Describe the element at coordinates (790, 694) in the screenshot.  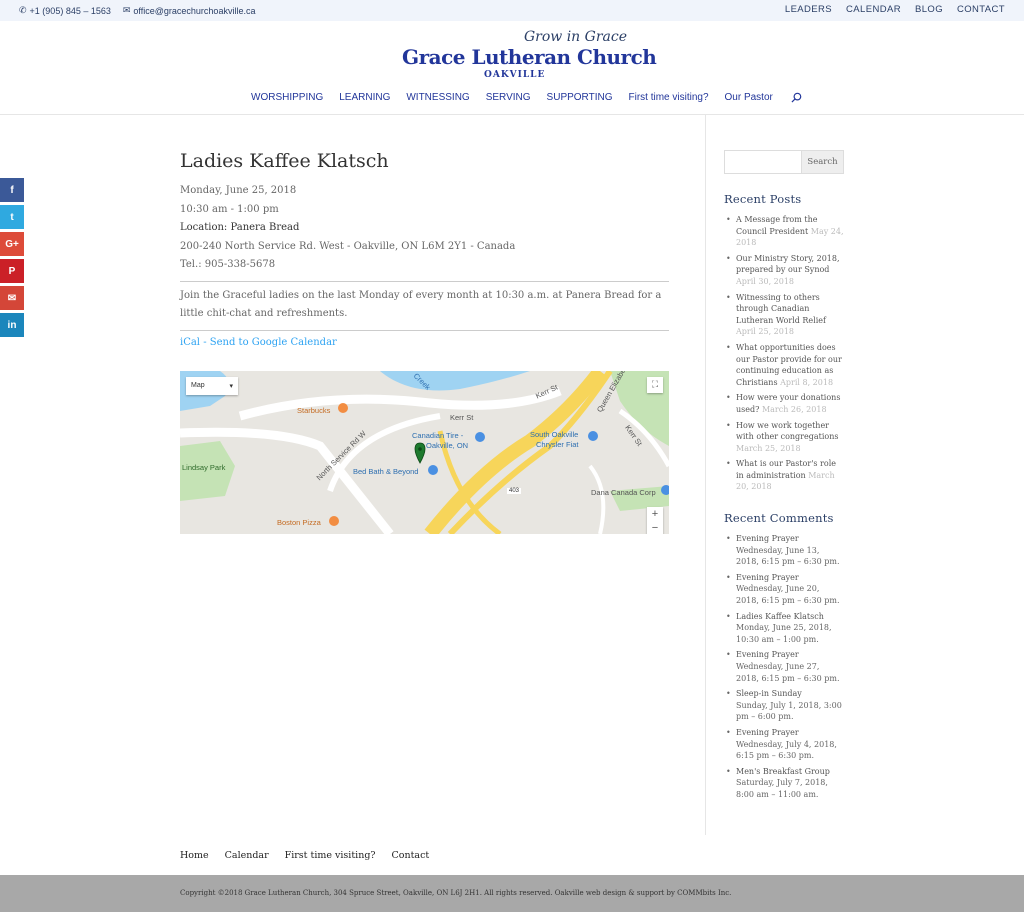
I see `recent-comment-link: Sleep-in Sunday` at that location.